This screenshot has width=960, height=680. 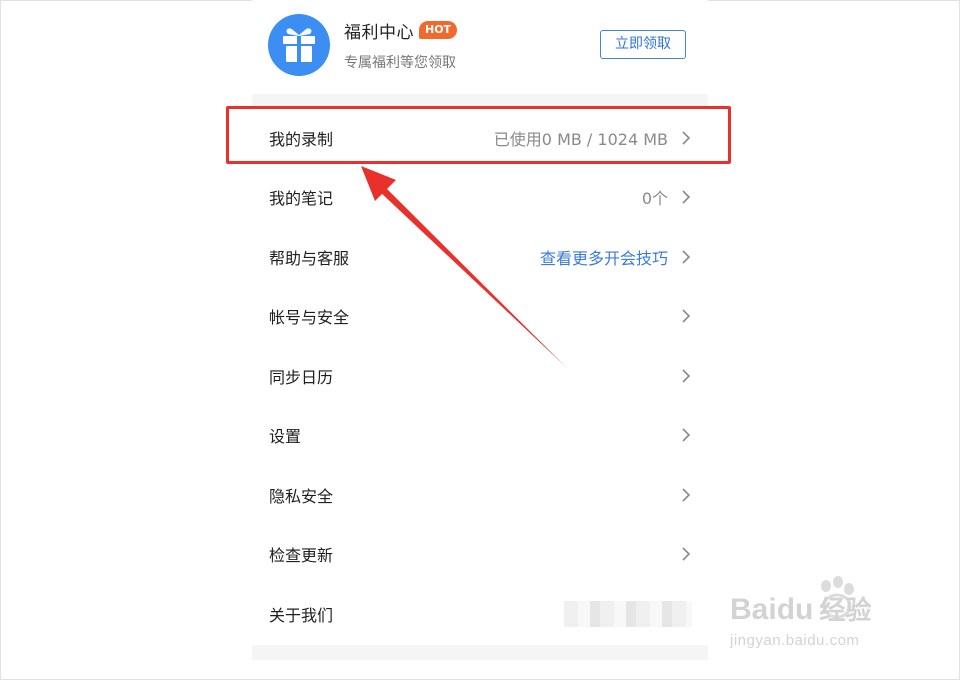 What do you see at coordinates (309, 258) in the screenshot?
I see `menu-item-label: 帮助与客服` at bounding box center [309, 258].